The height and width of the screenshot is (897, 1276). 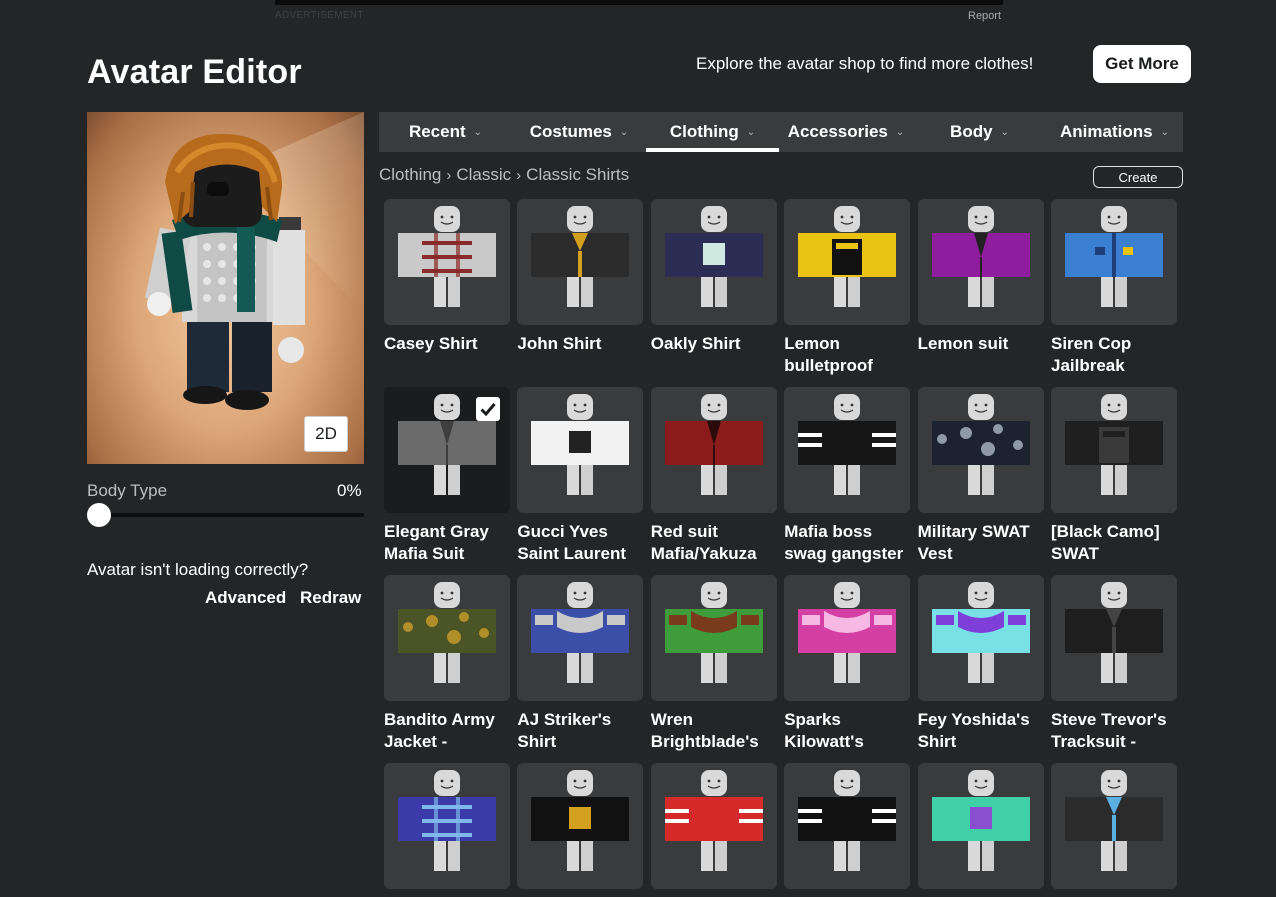 I want to click on item-name: Sparks Kilowatt's, so click(x=847, y=731).